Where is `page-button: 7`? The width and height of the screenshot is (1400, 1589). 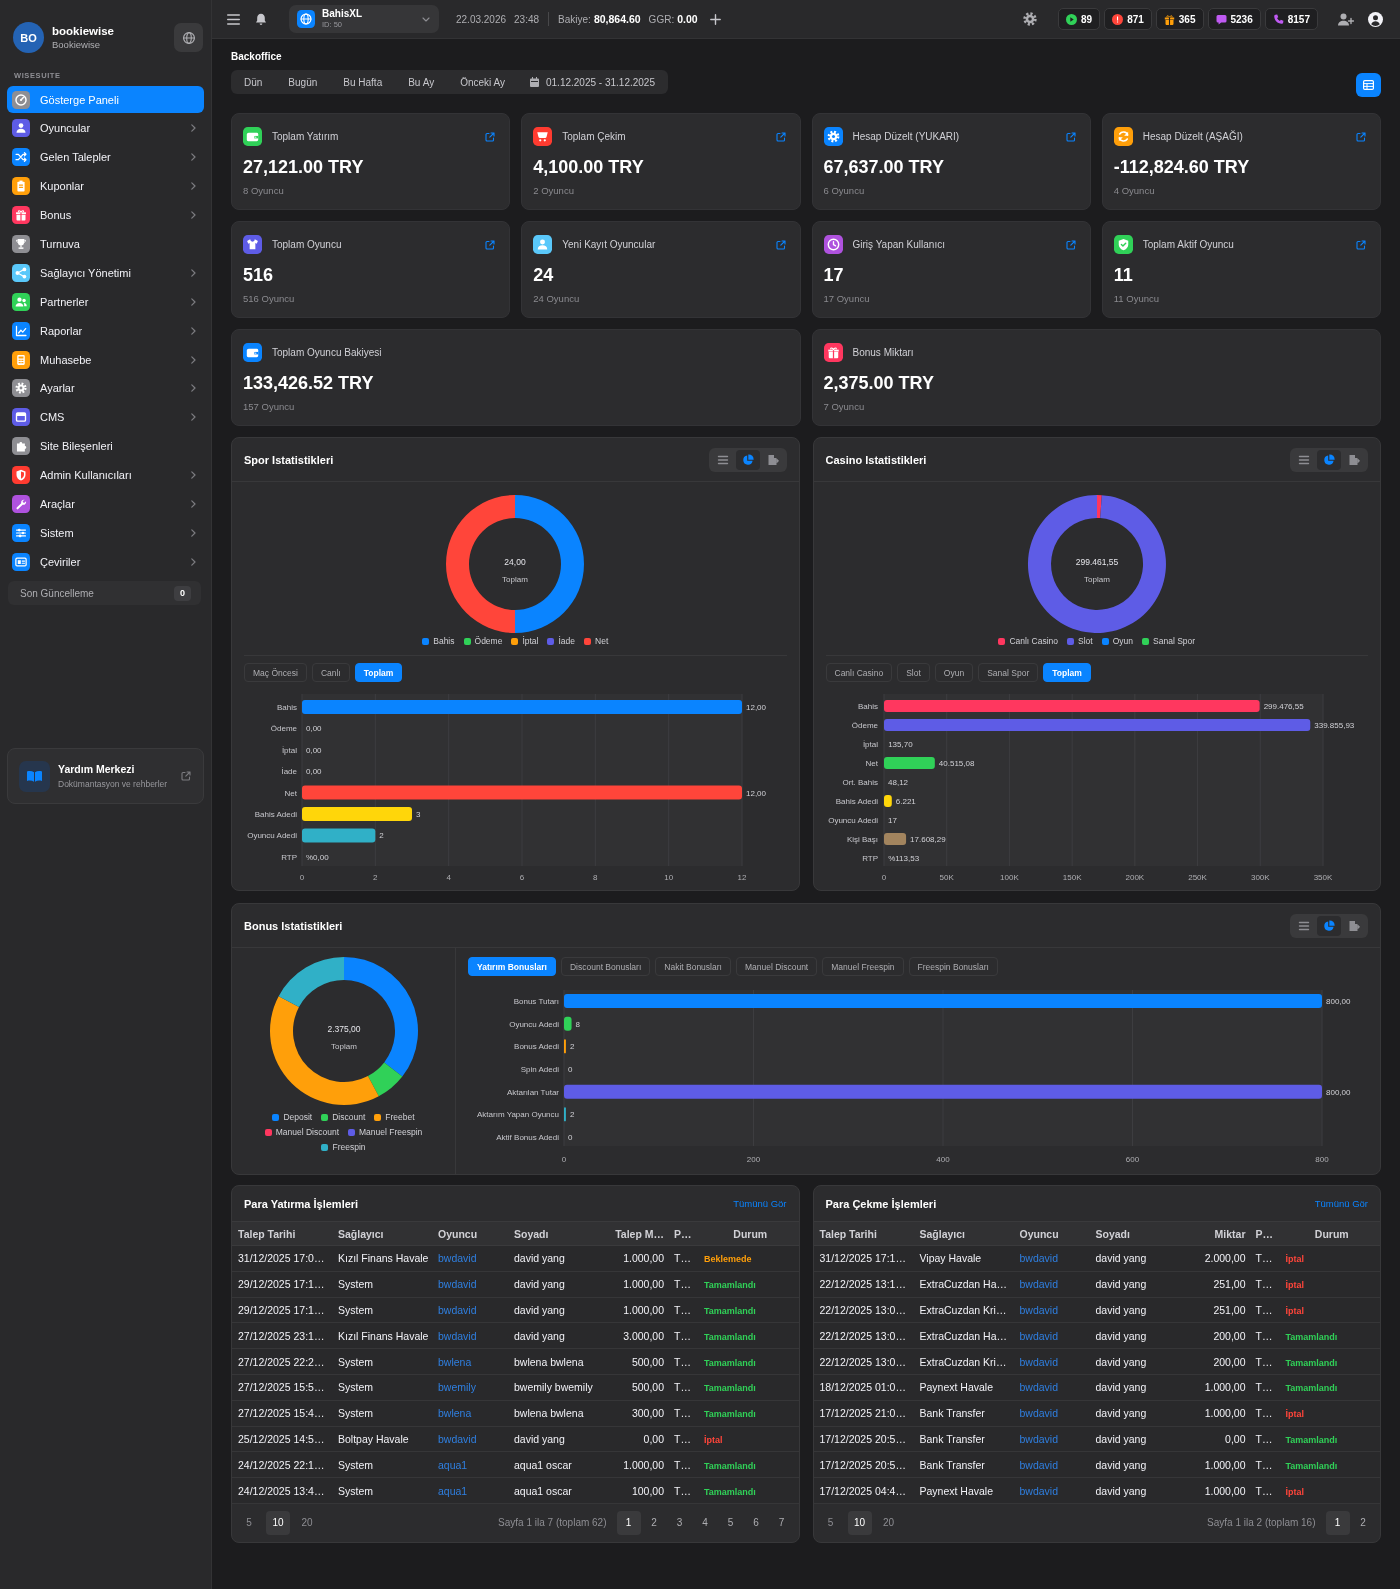 page-button: 7 is located at coordinates (781, 1523).